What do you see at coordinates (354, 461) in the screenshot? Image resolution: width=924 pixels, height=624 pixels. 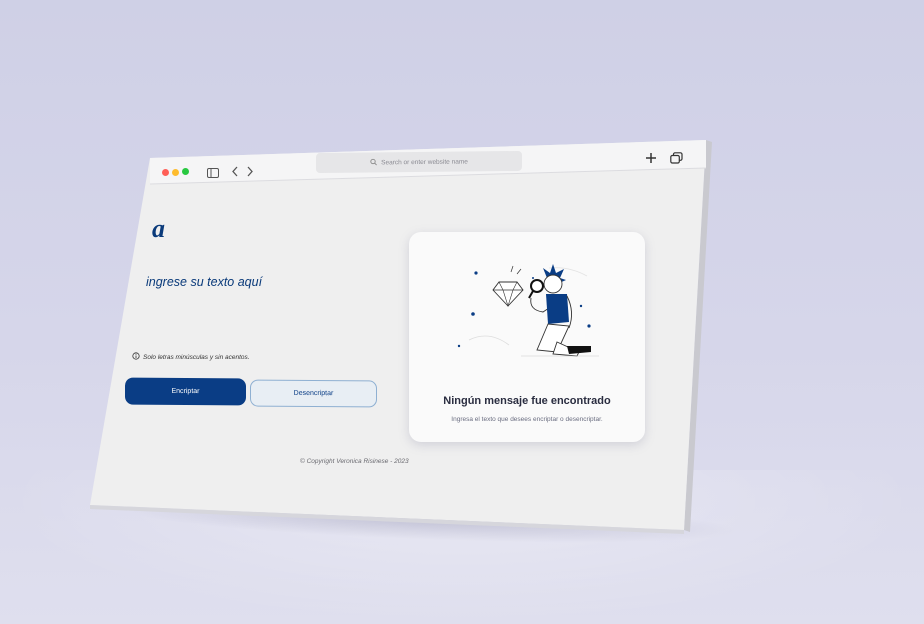 I see `copyright-text: © Copyright Veronica Risinese - 2023` at bounding box center [354, 461].